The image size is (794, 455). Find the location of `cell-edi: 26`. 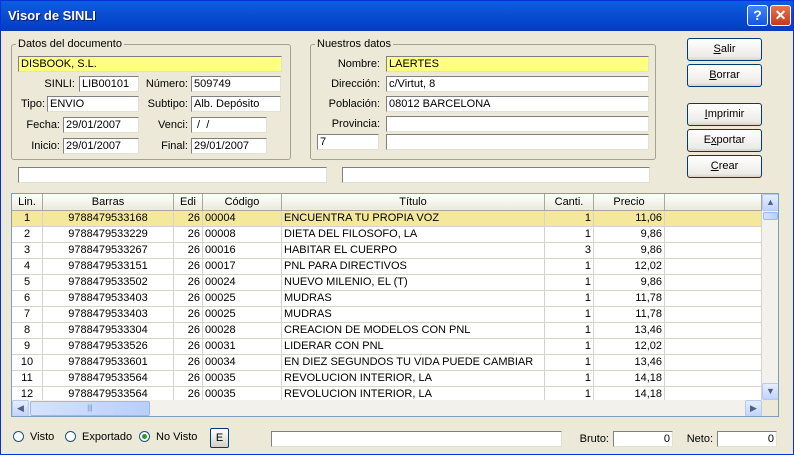

cell-edi: 26 is located at coordinates (188, 235).